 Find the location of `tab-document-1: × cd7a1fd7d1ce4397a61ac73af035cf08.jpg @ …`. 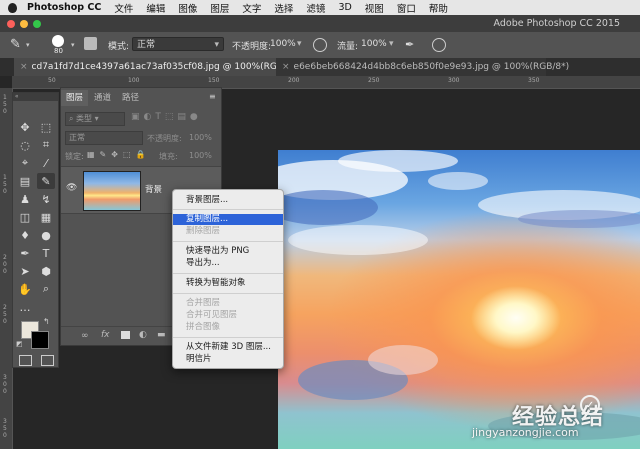

tab-document-1: × cd7a1fd7d1ce4397a61ac73af035cf08.jpg @ … is located at coordinates (160, 67).